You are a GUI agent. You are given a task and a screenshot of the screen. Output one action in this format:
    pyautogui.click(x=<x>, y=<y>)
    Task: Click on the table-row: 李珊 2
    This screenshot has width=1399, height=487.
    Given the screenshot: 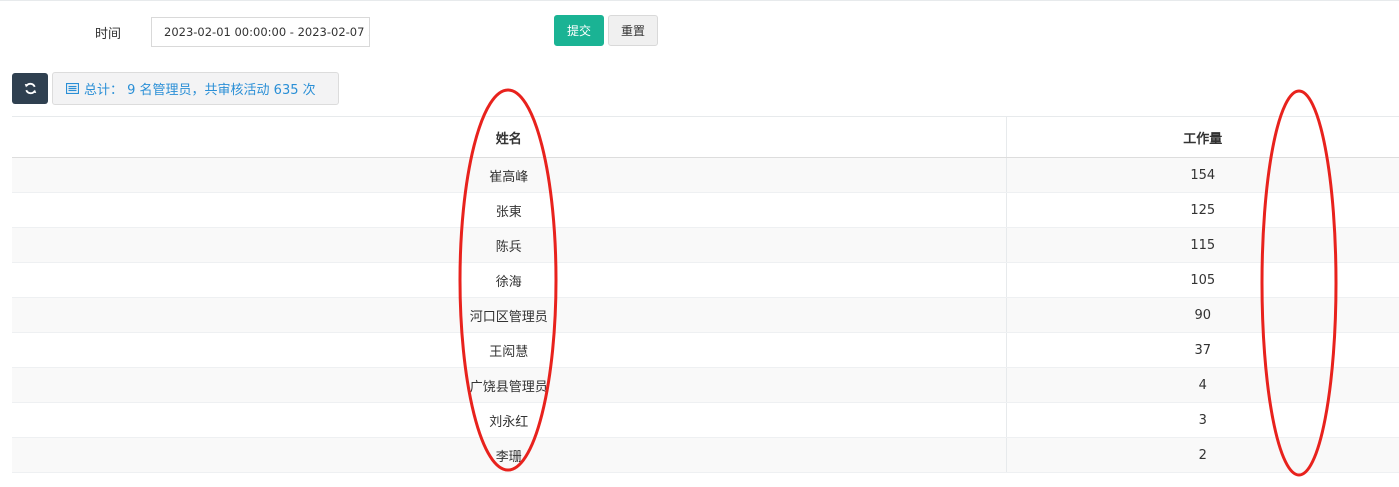 What is the action you would take?
    pyautogui.click(x=705, y=455)
    